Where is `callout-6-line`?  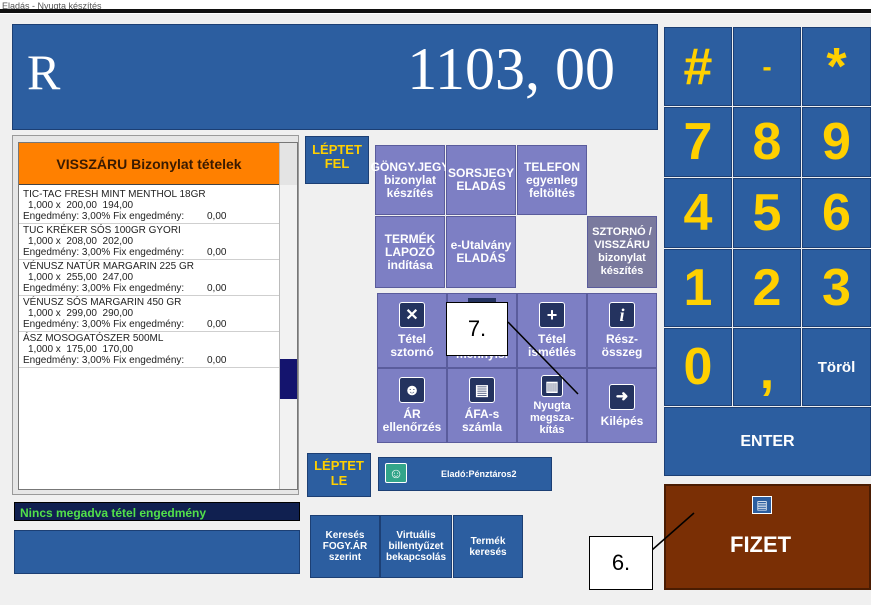 callout-6-line is located at coordinates (673, 531).